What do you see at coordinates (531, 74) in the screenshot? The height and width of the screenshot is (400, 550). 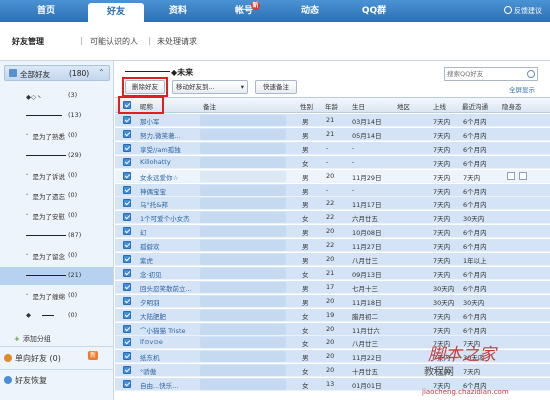 I see `search-icon` at bounding box center [531, 74].